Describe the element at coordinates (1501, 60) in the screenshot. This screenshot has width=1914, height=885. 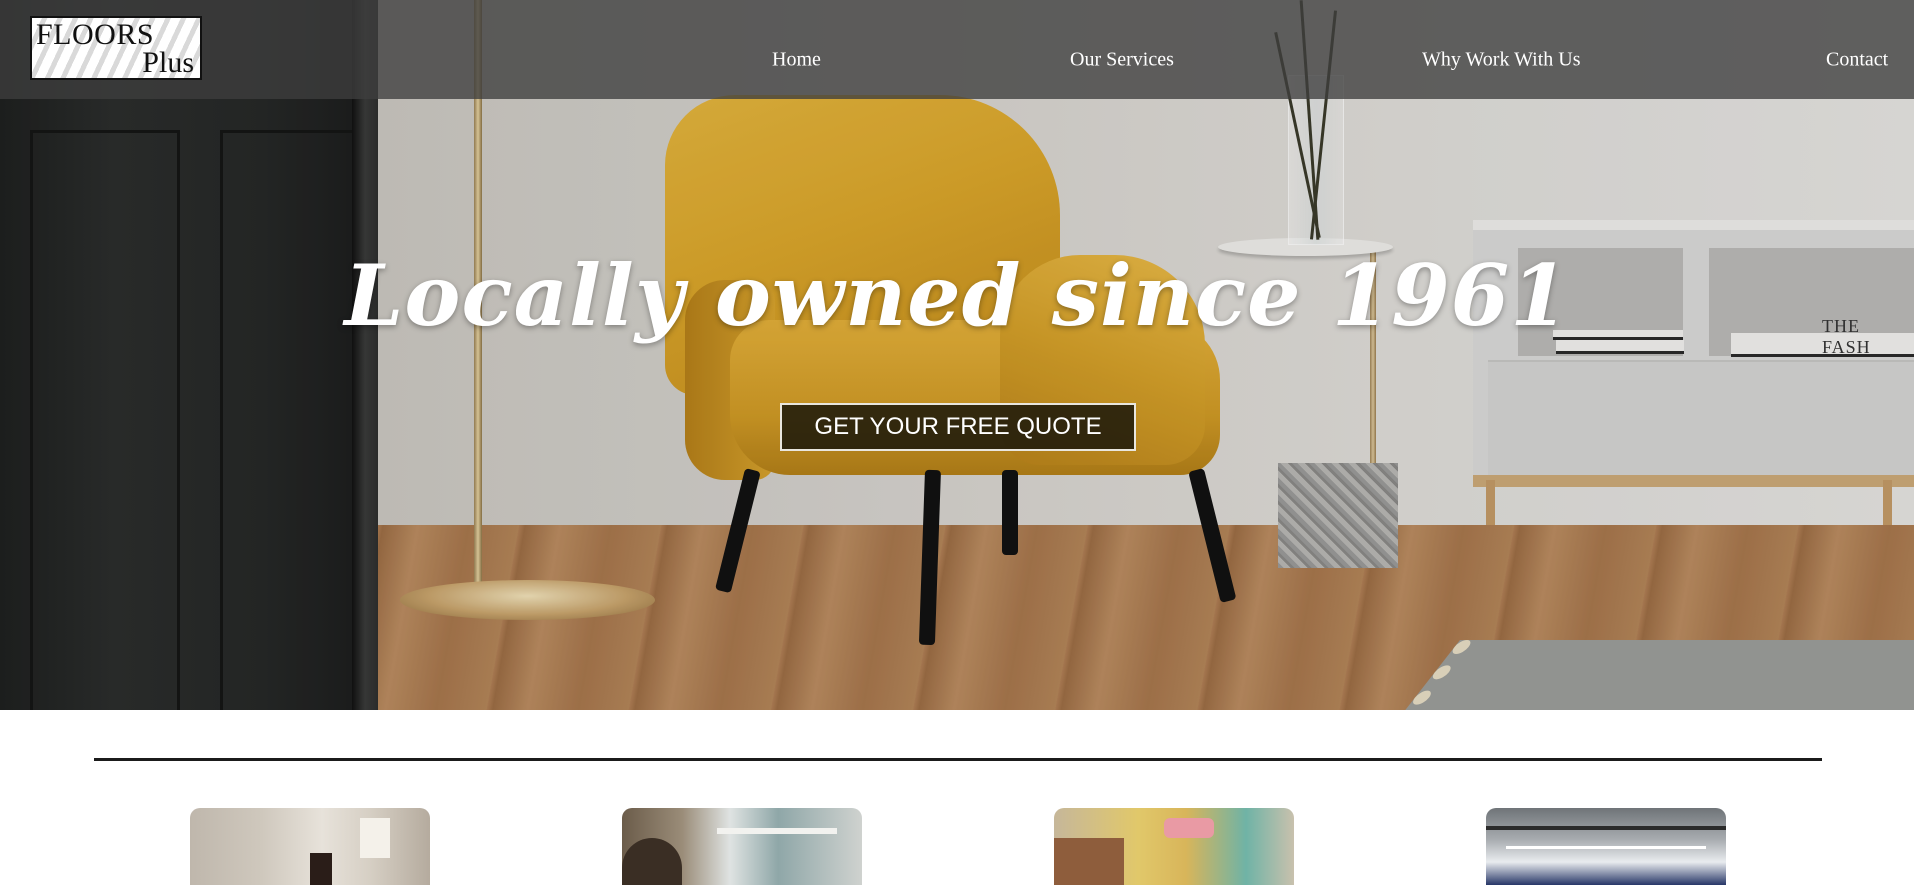
I see `nav-why-work-with-us: Why Work With Us` at that location.